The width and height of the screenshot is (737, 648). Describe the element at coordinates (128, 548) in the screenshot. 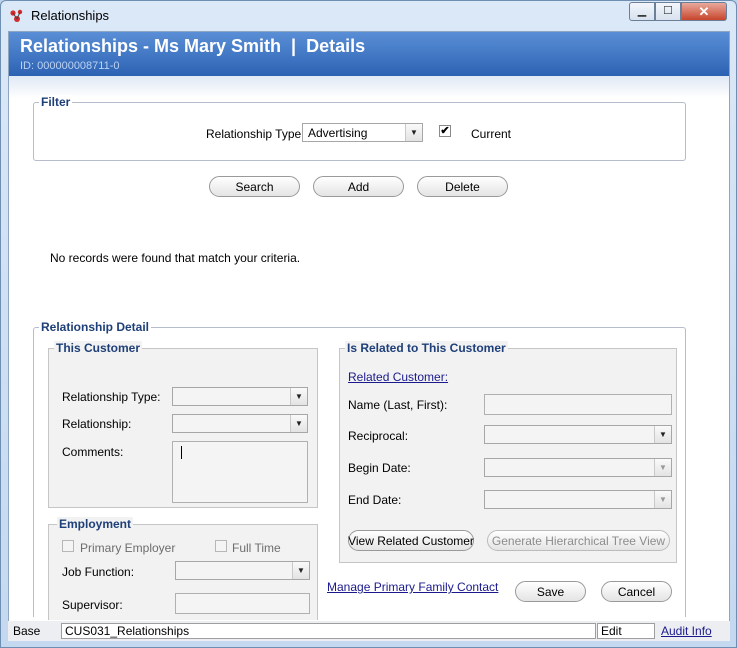

I see `primary-employer-label: Primary Employer` at that location.